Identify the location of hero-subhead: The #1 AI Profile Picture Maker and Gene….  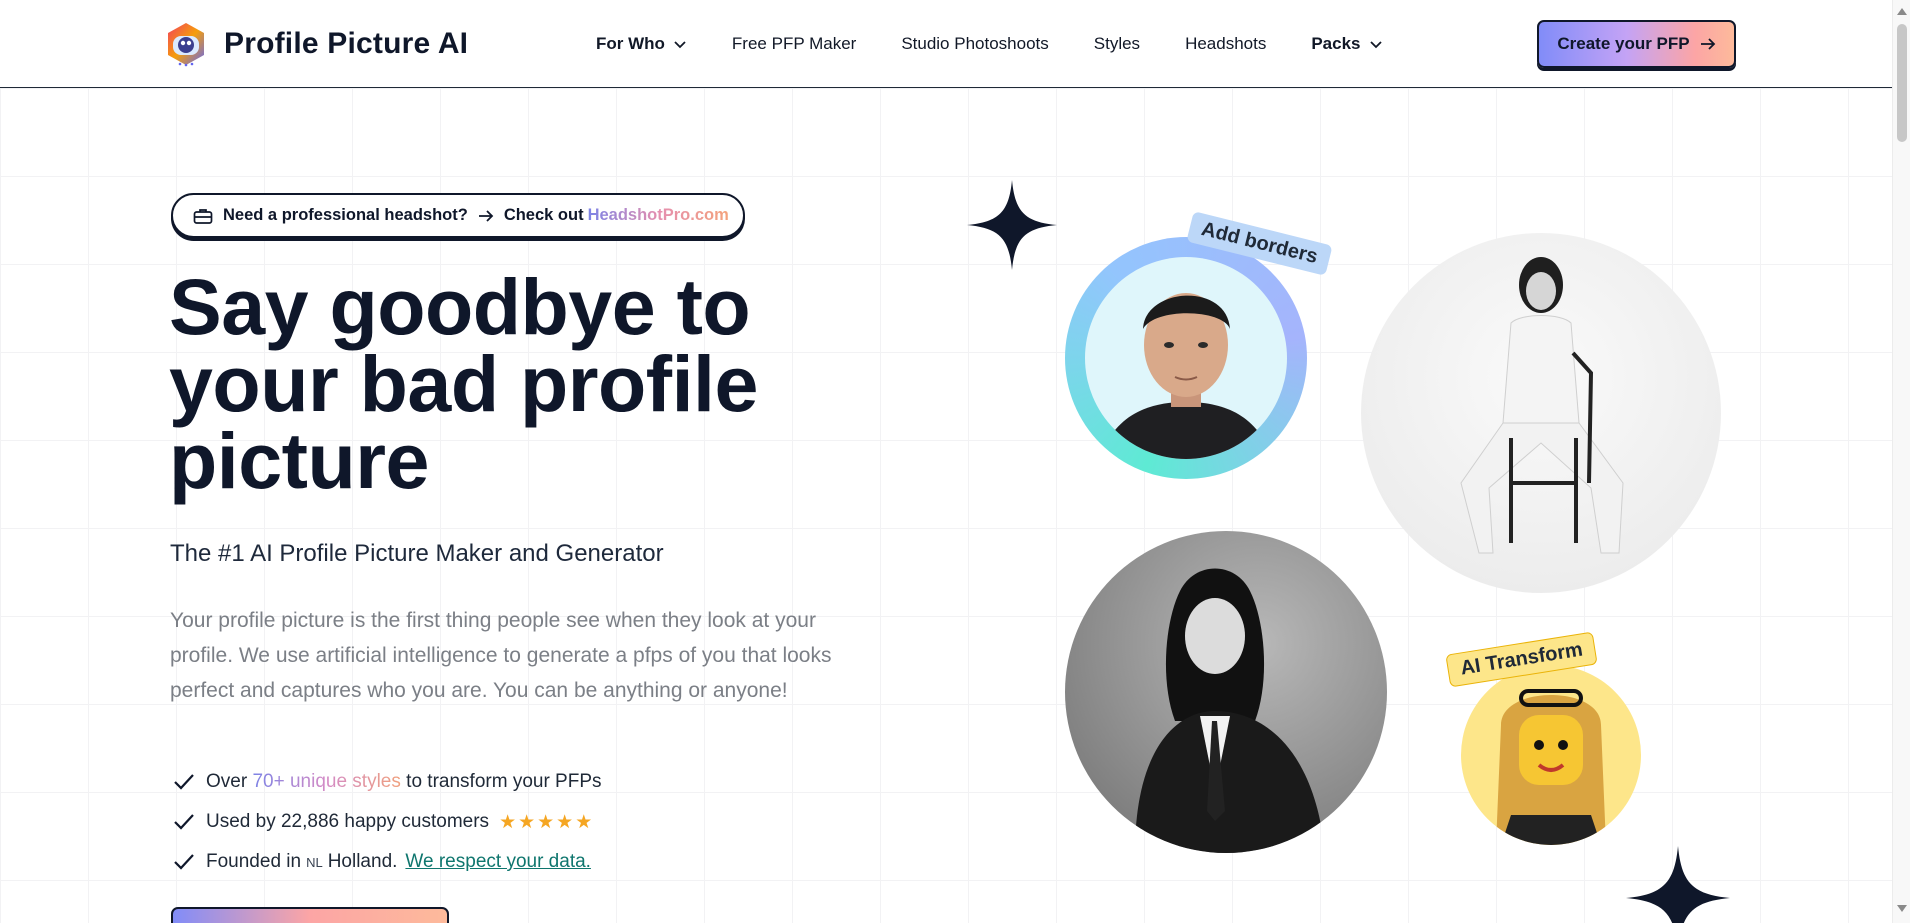
(417, 553).